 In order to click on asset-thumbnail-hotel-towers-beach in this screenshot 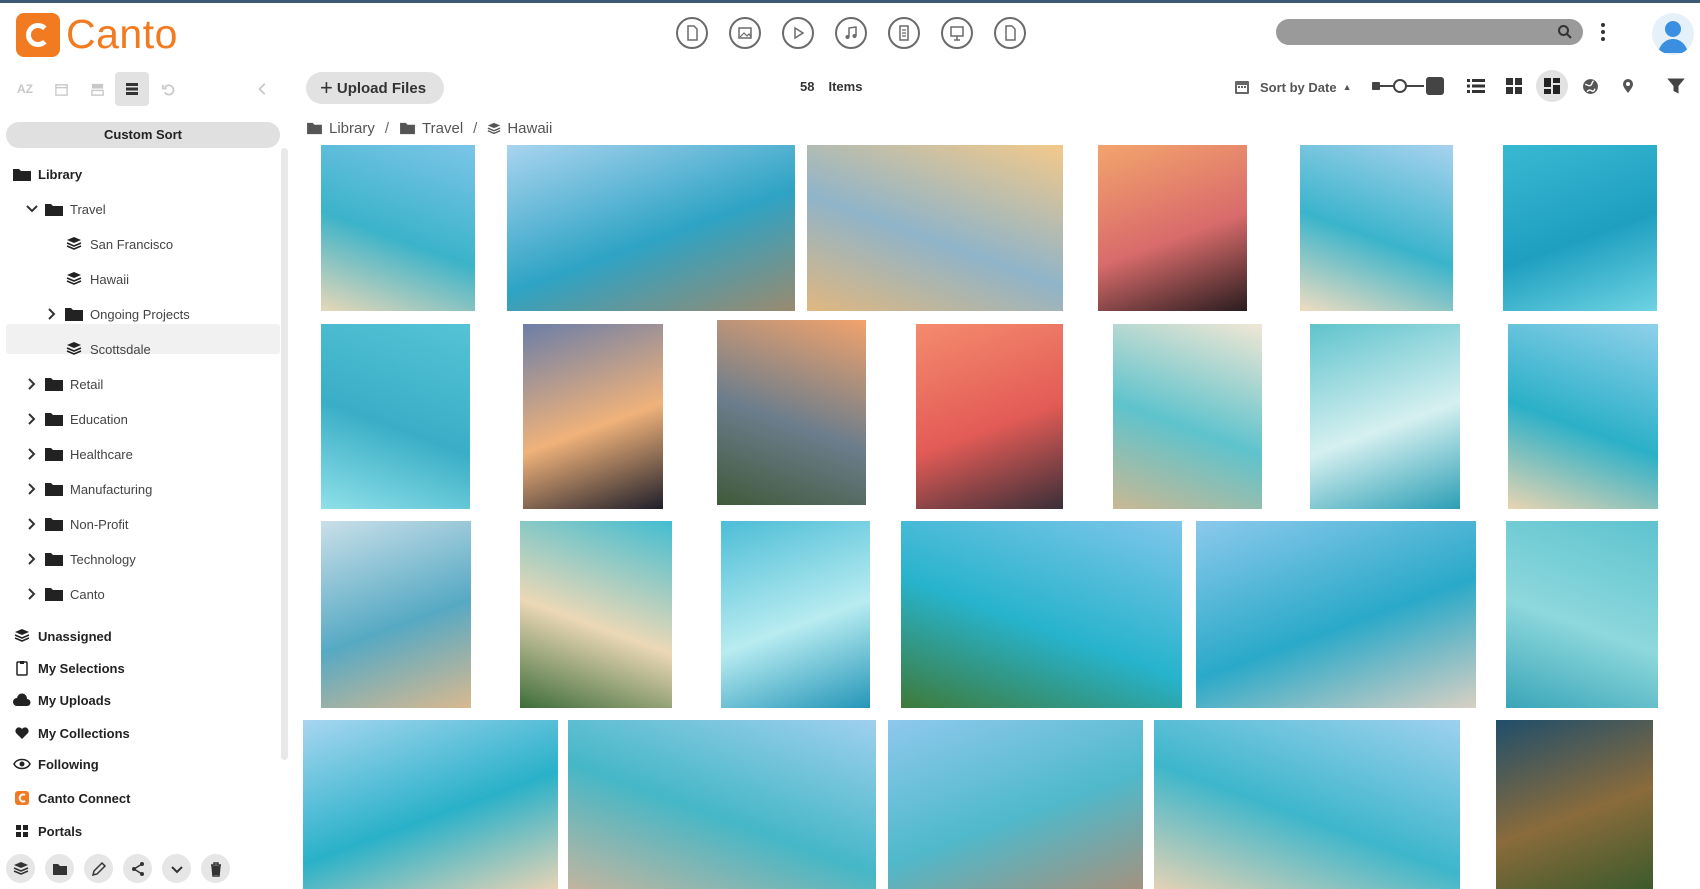, I will do `click(722, 804)`.